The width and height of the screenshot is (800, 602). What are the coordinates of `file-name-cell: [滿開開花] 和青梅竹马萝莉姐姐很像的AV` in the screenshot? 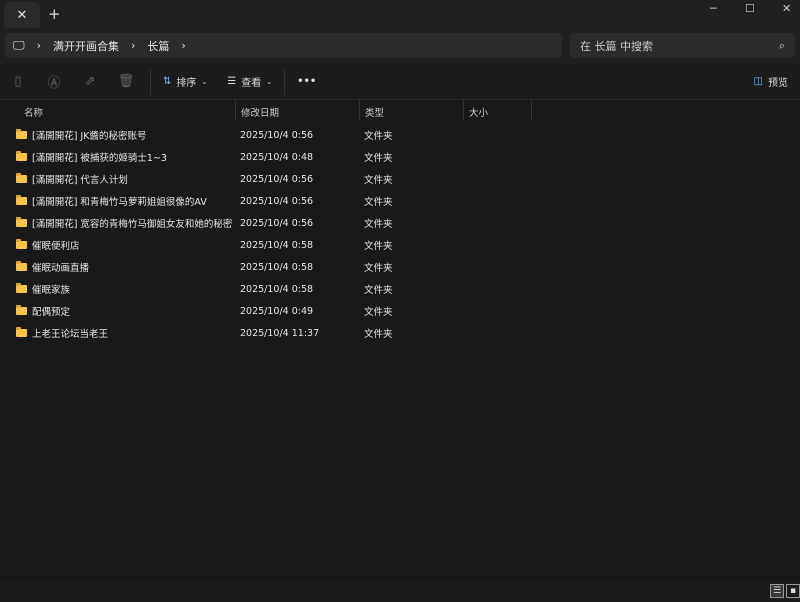 It's located at (118, 201).